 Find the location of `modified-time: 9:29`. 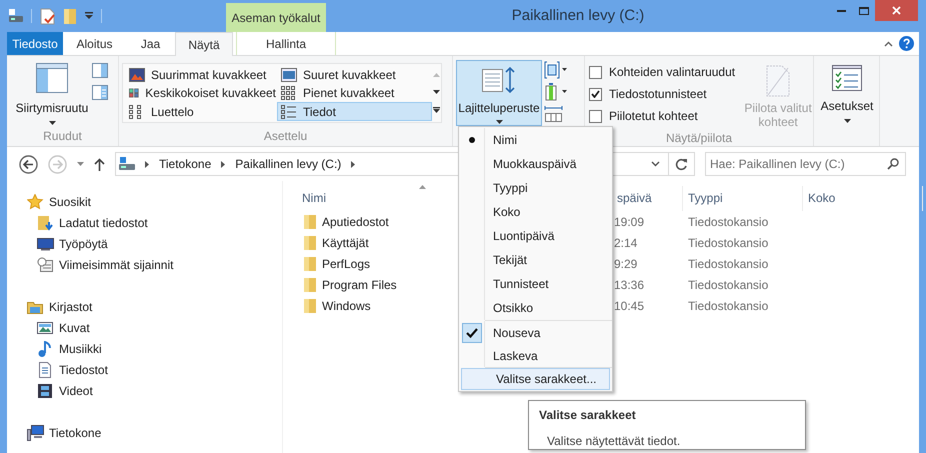

modified-time: 9:29 is located at coordinates (626, 263).